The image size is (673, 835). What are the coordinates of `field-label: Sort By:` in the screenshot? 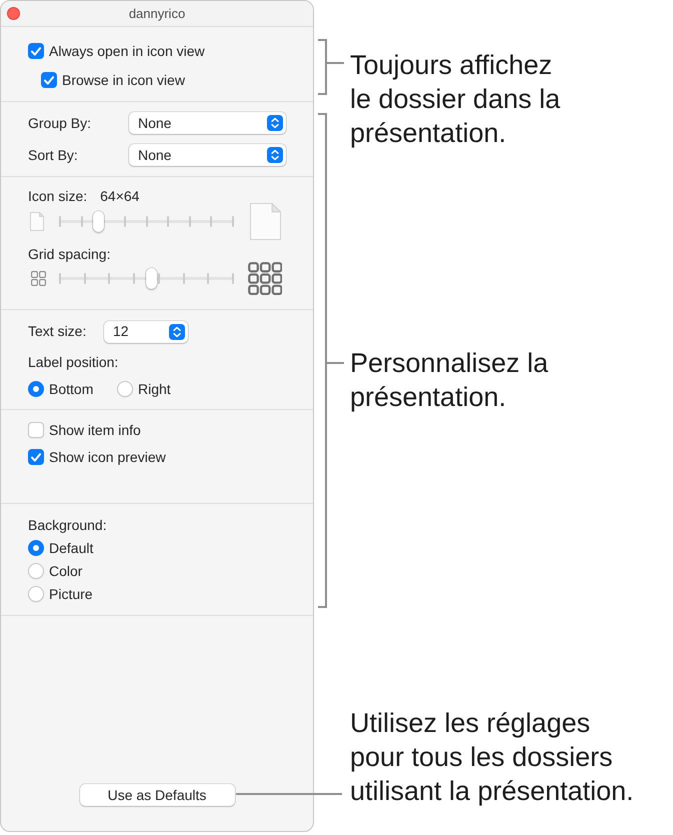 It's located at (53, 155).